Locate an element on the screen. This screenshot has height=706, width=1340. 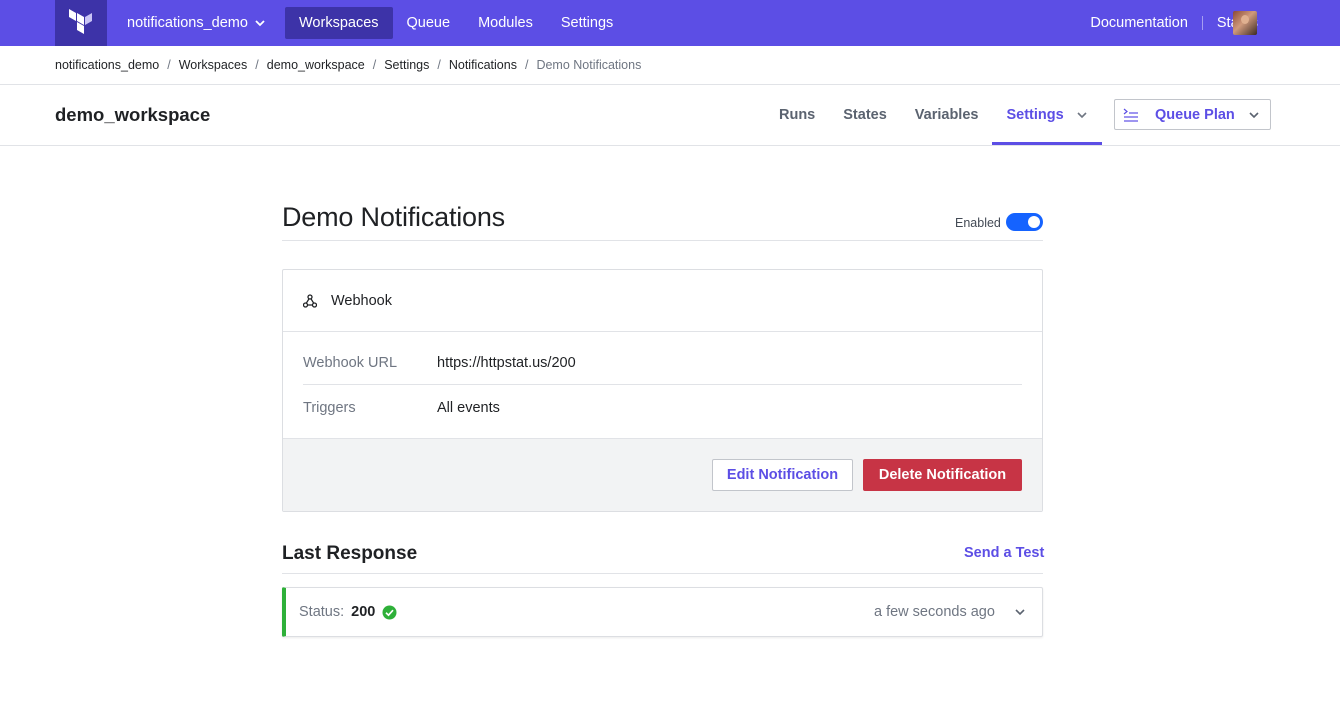
tab-runs: Runs is located at coordinates (797, 115).